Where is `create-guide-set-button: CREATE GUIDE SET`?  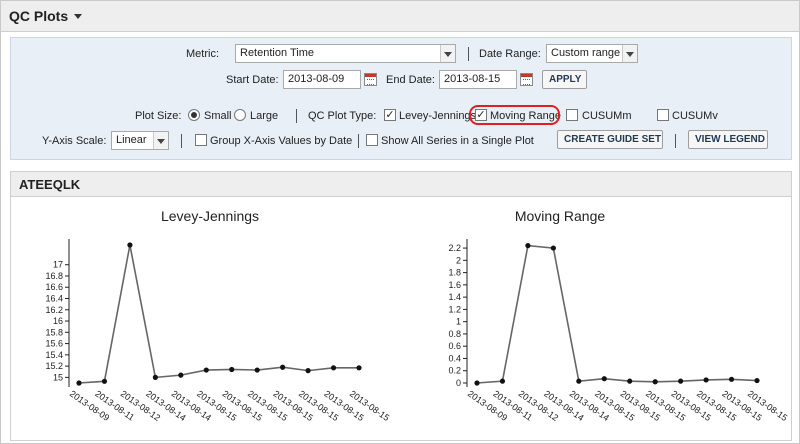
create-guide-set-button: CREATE GUIDE SET is located at coordinates (610, 139).